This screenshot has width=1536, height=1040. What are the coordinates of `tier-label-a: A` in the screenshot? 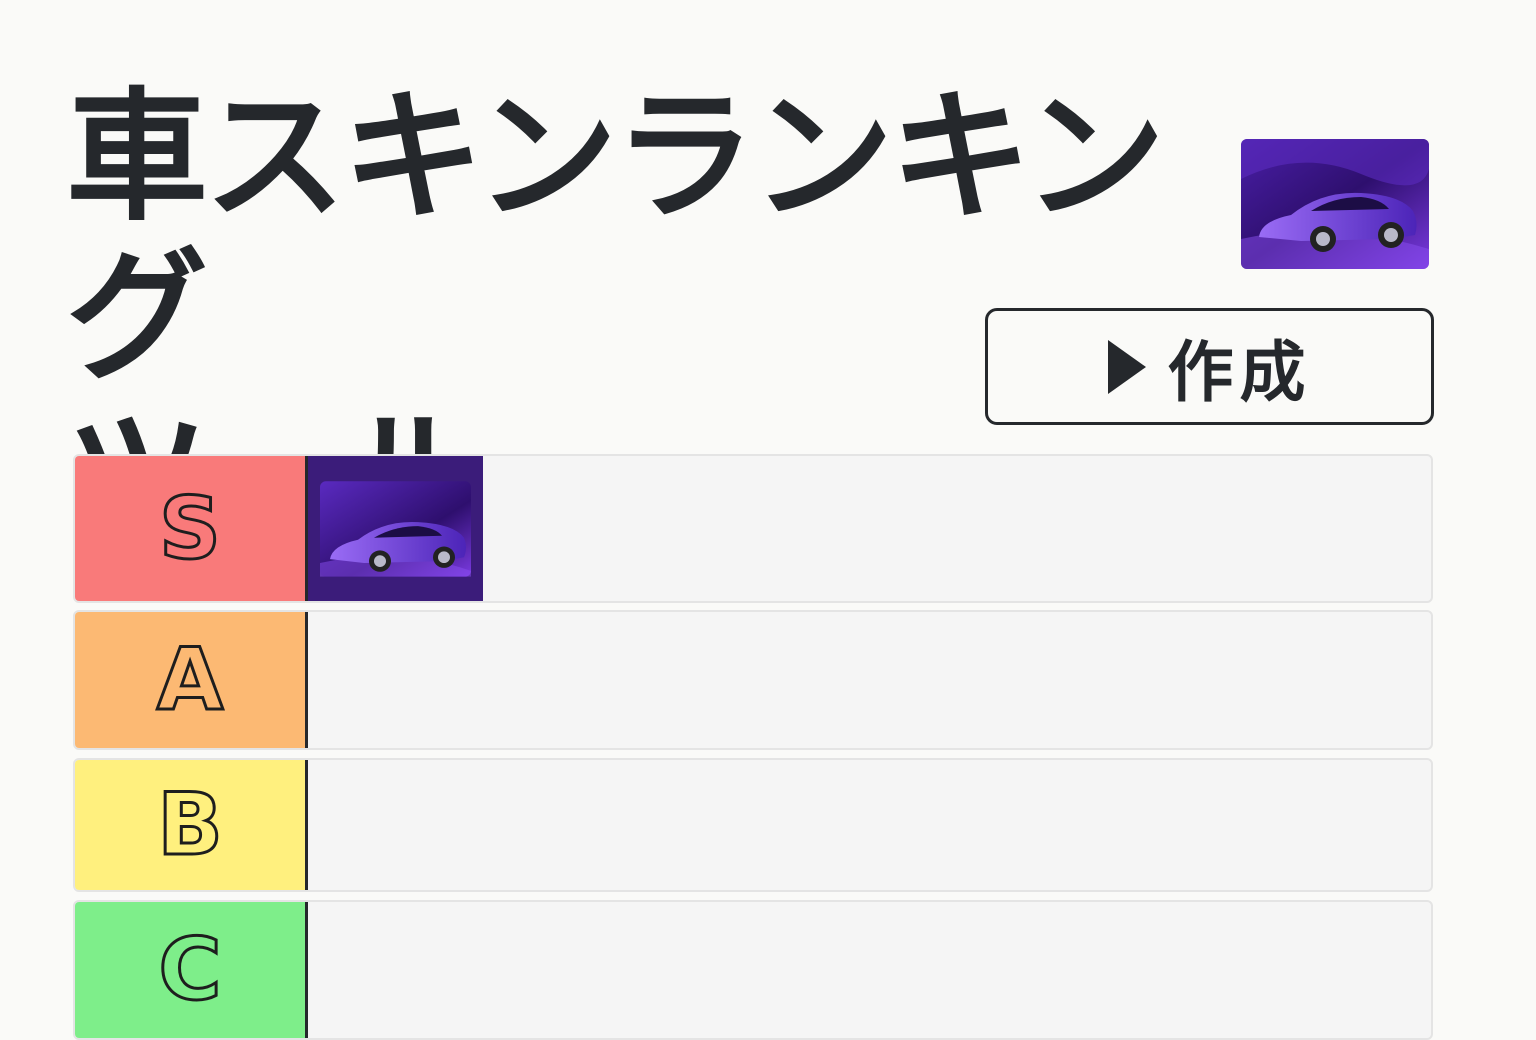 It's located at (191, 680).